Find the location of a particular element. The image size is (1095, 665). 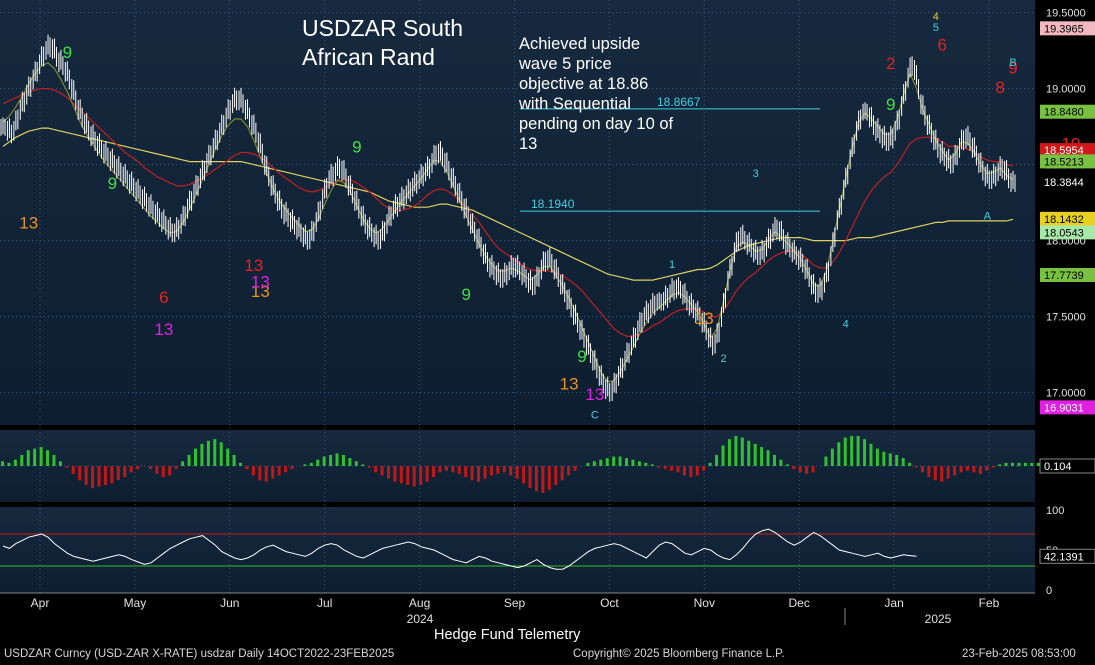

rsi-tick-label: 0 is located at coordinates (1049, 591).